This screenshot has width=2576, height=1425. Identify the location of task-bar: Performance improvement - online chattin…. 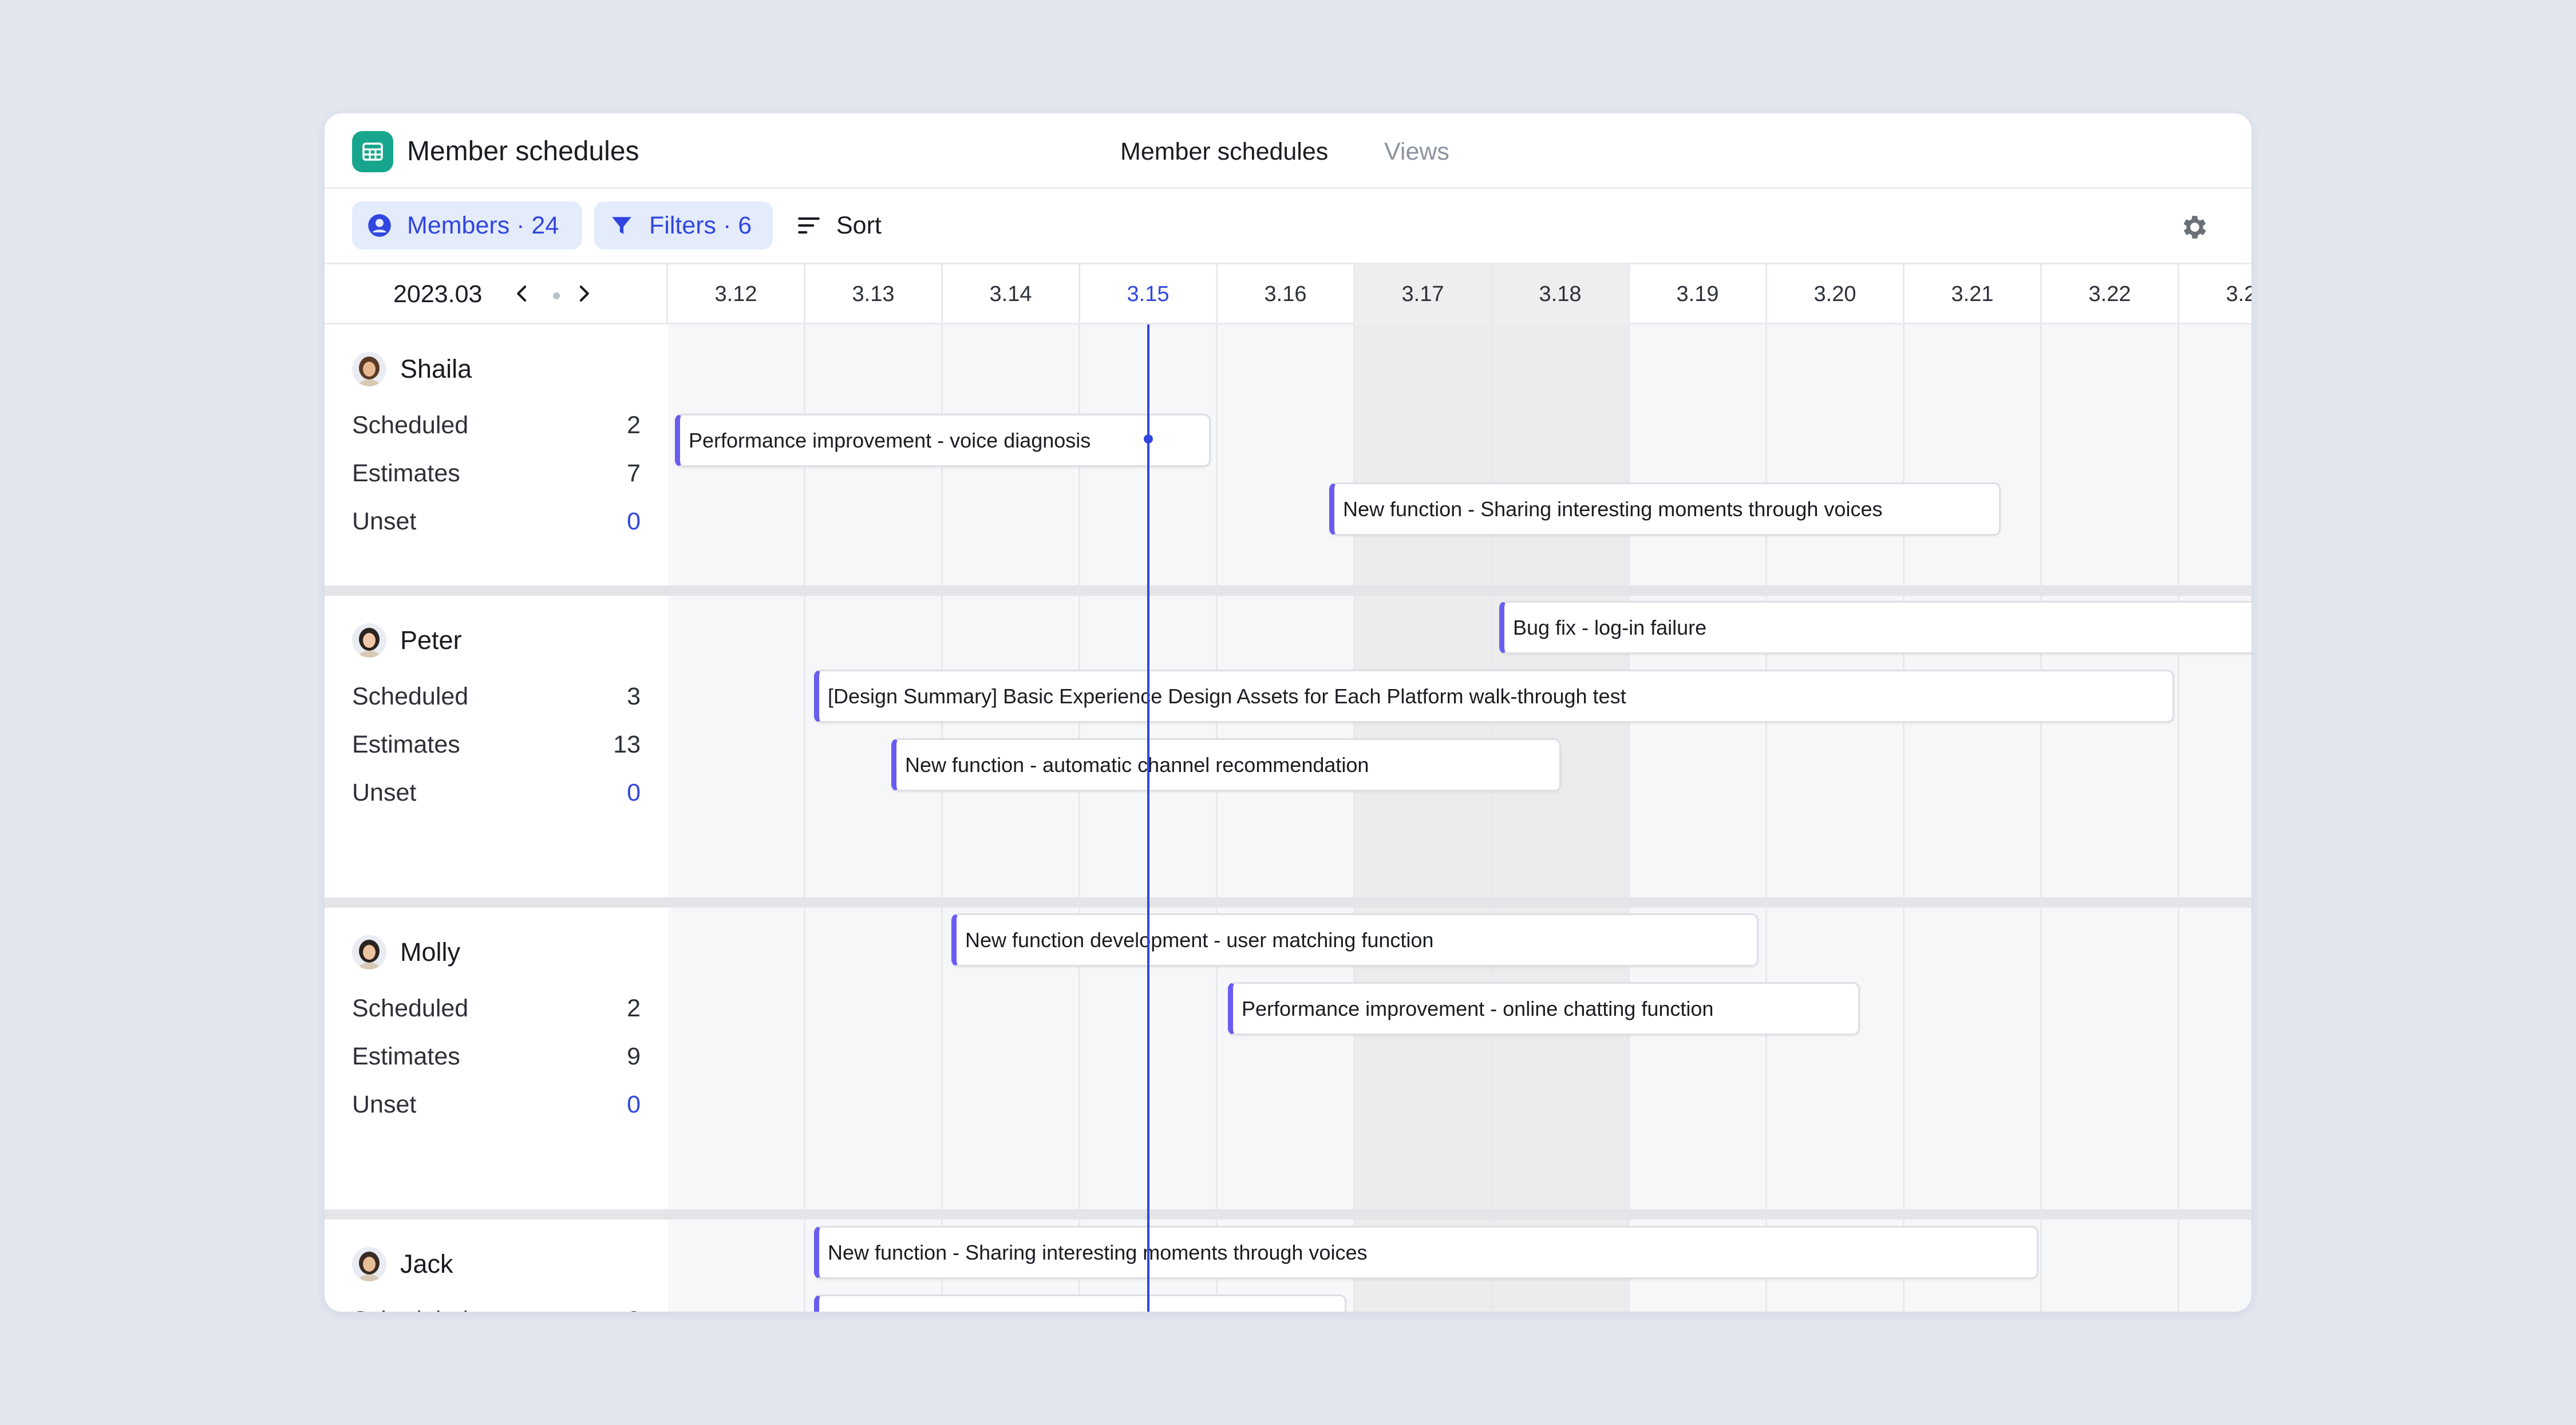
(1544, 1009).